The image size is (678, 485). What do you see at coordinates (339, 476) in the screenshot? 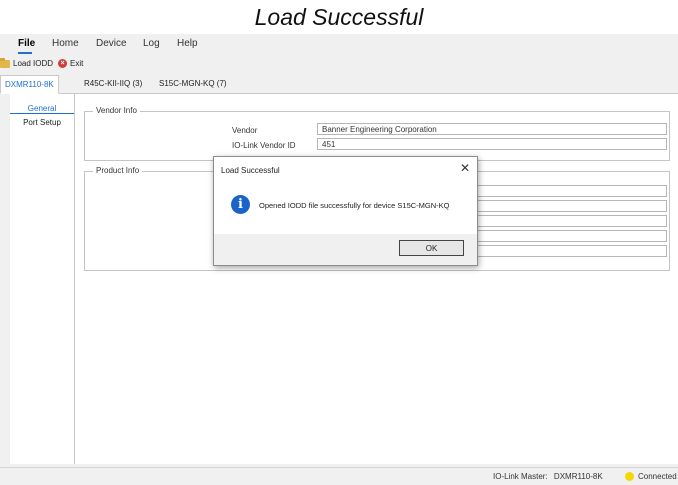
I see `status-bar: IO-Link Master: DXMR110-8K Connected` at bounding box center [339, 476].